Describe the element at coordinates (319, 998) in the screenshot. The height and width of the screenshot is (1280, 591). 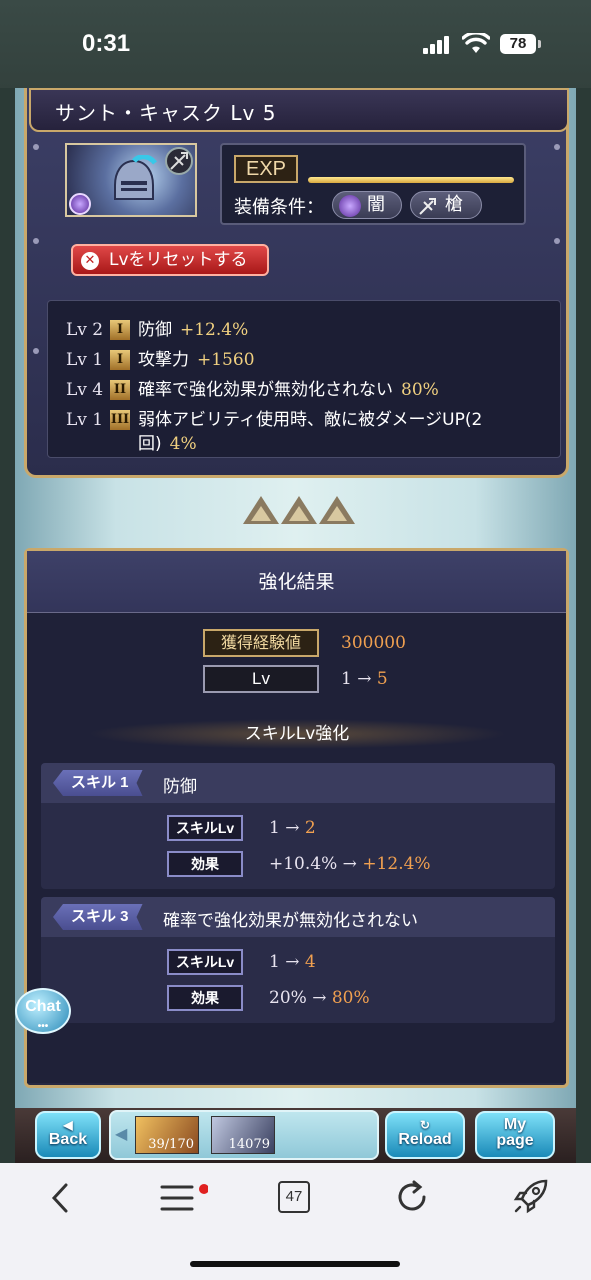
I see `effect-change: 20% → 80%` at that location.